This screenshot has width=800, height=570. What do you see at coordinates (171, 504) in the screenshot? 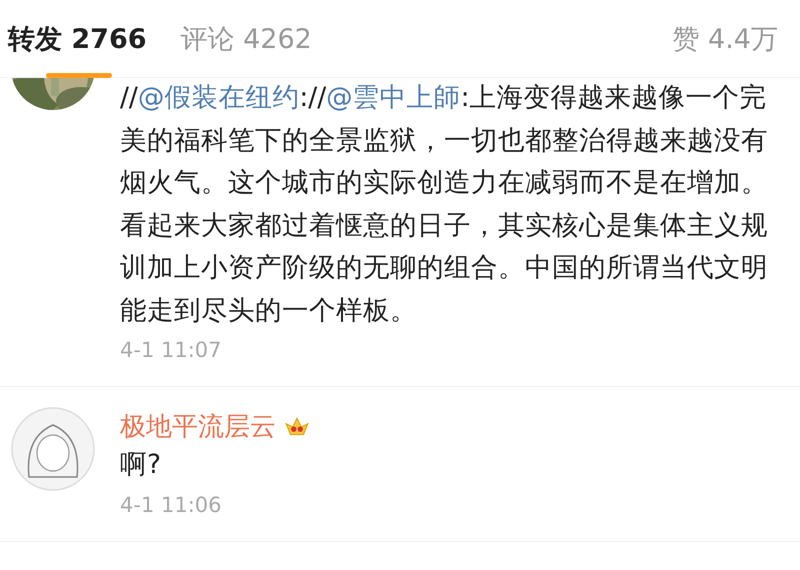
I see `timestamp: 4-1 11:06` at bounding box center [171, 504].